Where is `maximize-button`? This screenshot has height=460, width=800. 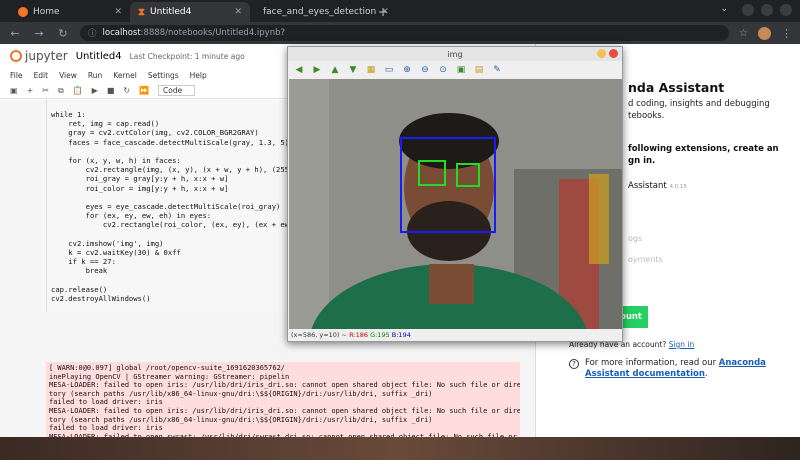 maximize-button is located at coordinates (767, 10).